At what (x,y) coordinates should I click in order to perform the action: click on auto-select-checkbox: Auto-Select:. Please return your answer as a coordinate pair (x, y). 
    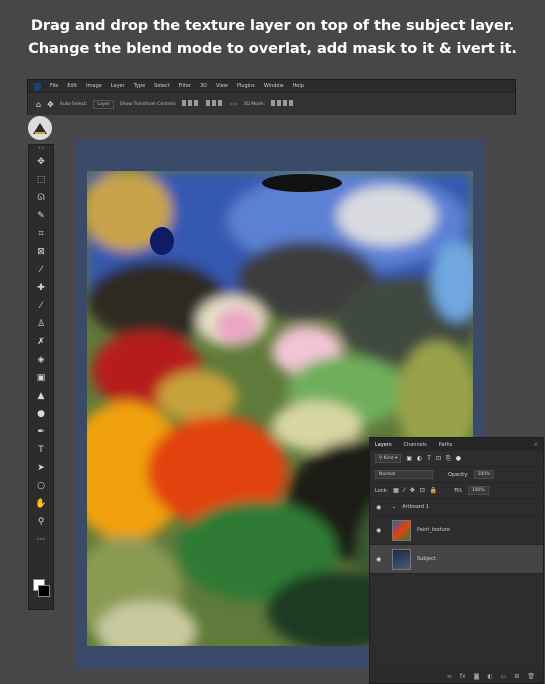
    Looking at the image, I should click on (74, 104).